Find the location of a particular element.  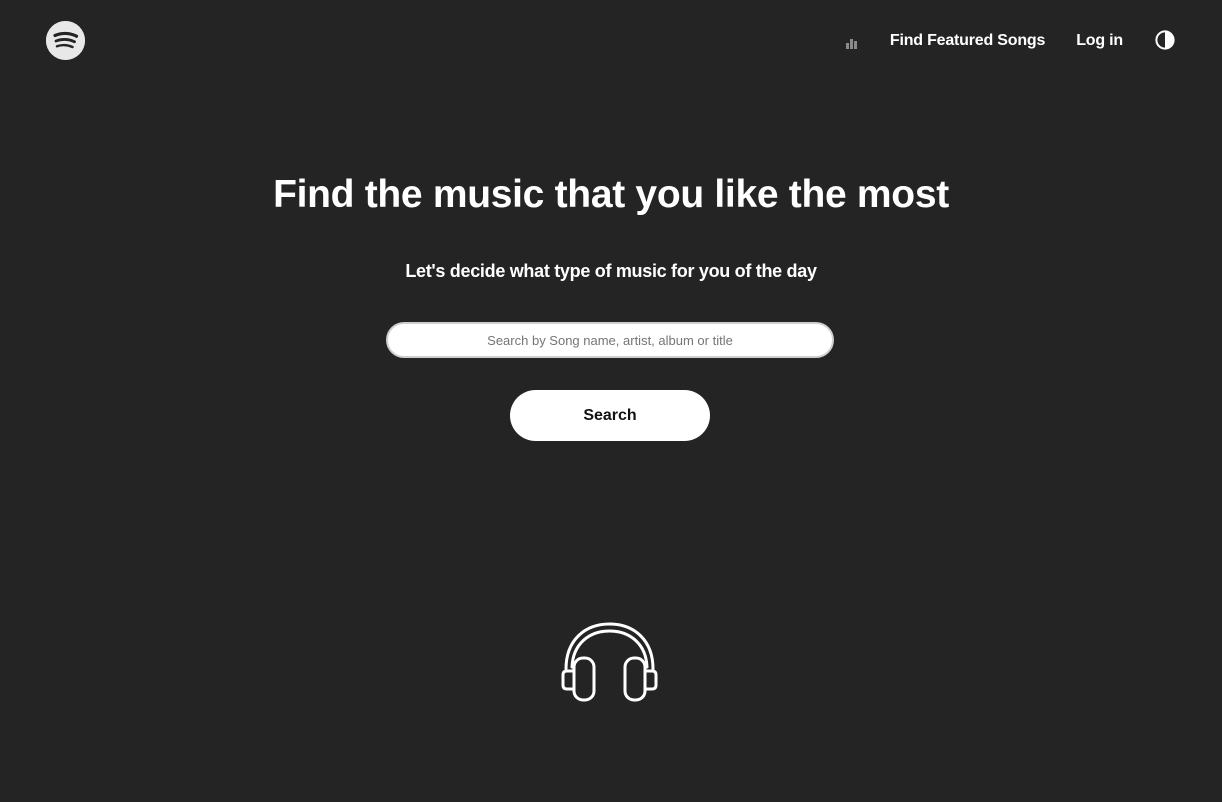

top-nav: Find Featured Songs Log in is located at coordinates (1010, 41).